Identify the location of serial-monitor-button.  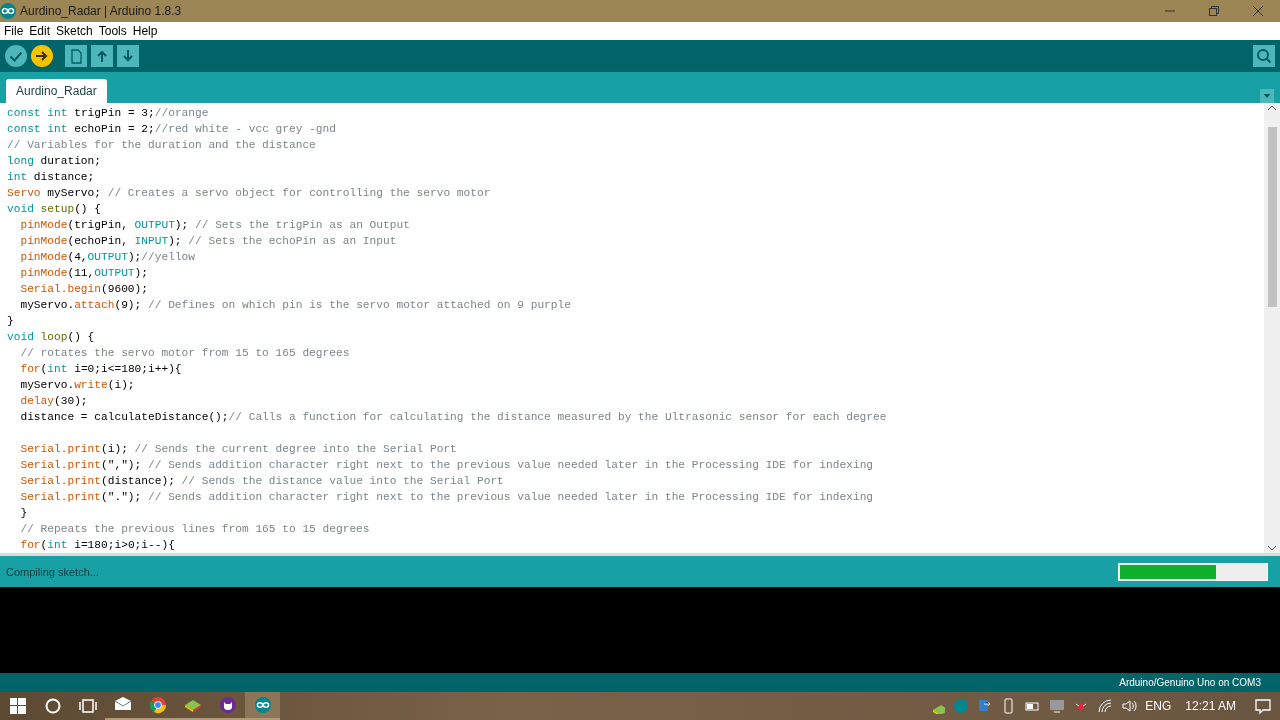
(1264, 56).